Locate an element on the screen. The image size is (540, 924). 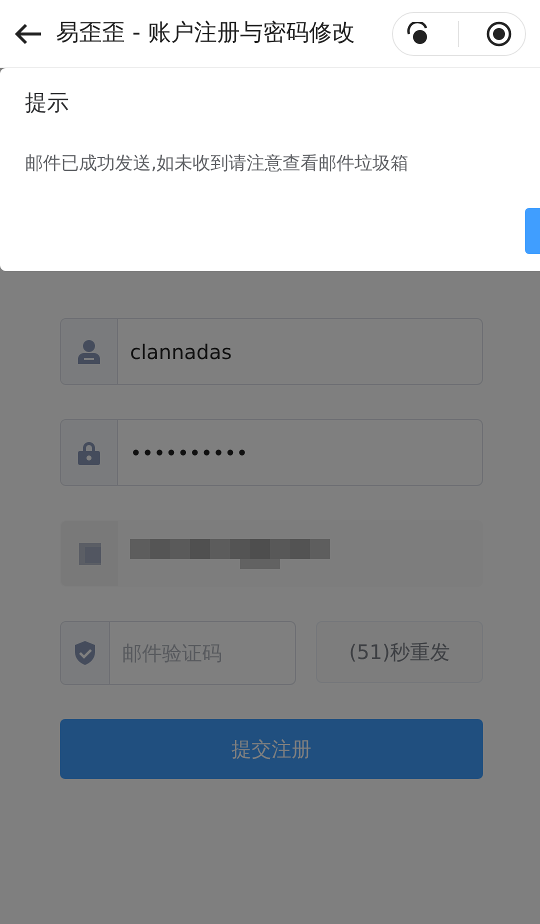
username-field: clannadas is located at coordinates (271, 351).